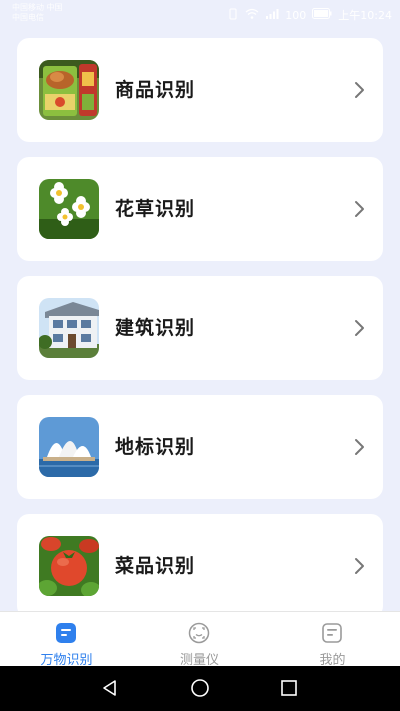 The image size is (400, 711). Describe the element at coordinates (200, 90) in the screenshot. I see `card-goods-recognition: 商品识别` at that location.